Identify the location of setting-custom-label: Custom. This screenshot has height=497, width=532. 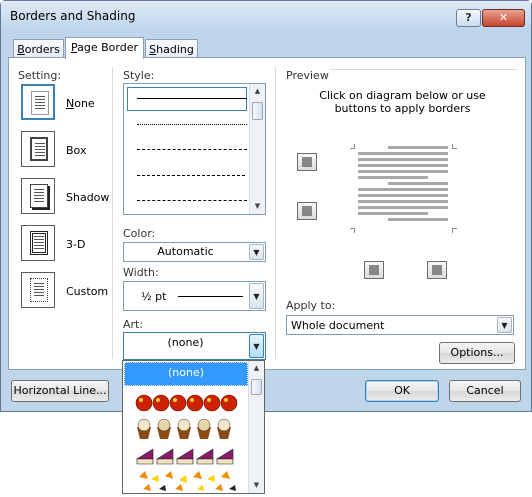
(87, 291).